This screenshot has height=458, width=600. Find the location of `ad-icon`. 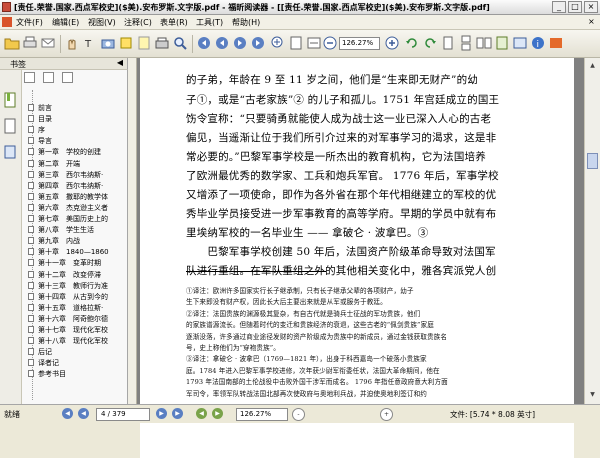

ad-icon is located at coordinates (556, 43).